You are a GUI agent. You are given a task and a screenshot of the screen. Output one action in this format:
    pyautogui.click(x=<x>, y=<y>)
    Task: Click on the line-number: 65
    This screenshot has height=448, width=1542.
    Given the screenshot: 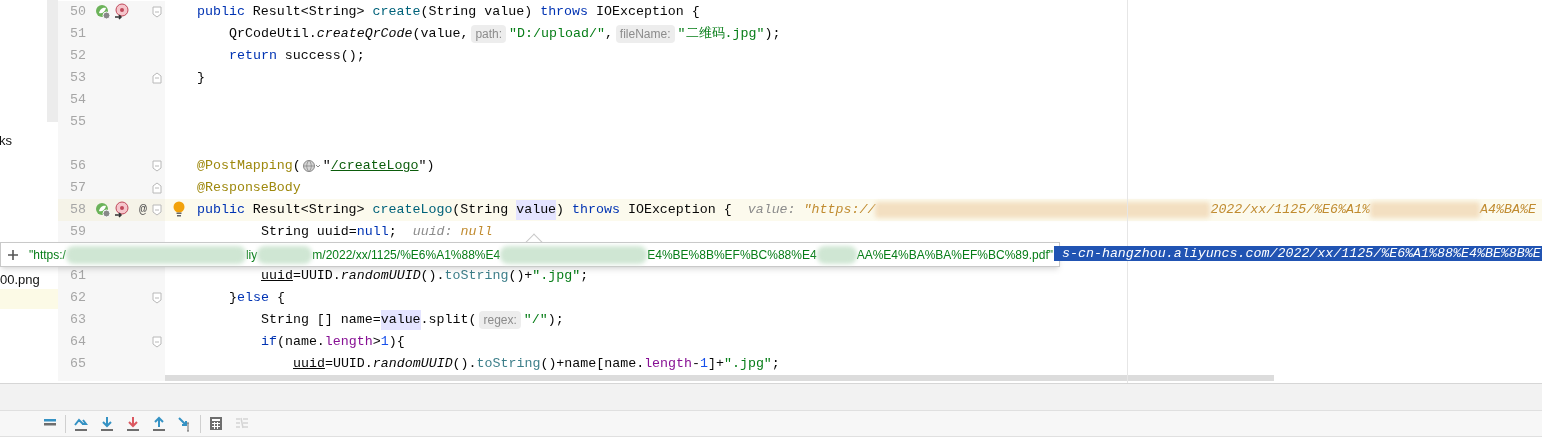 What is the action you would take?
    pyautogui.click(x=77, y=364)
    